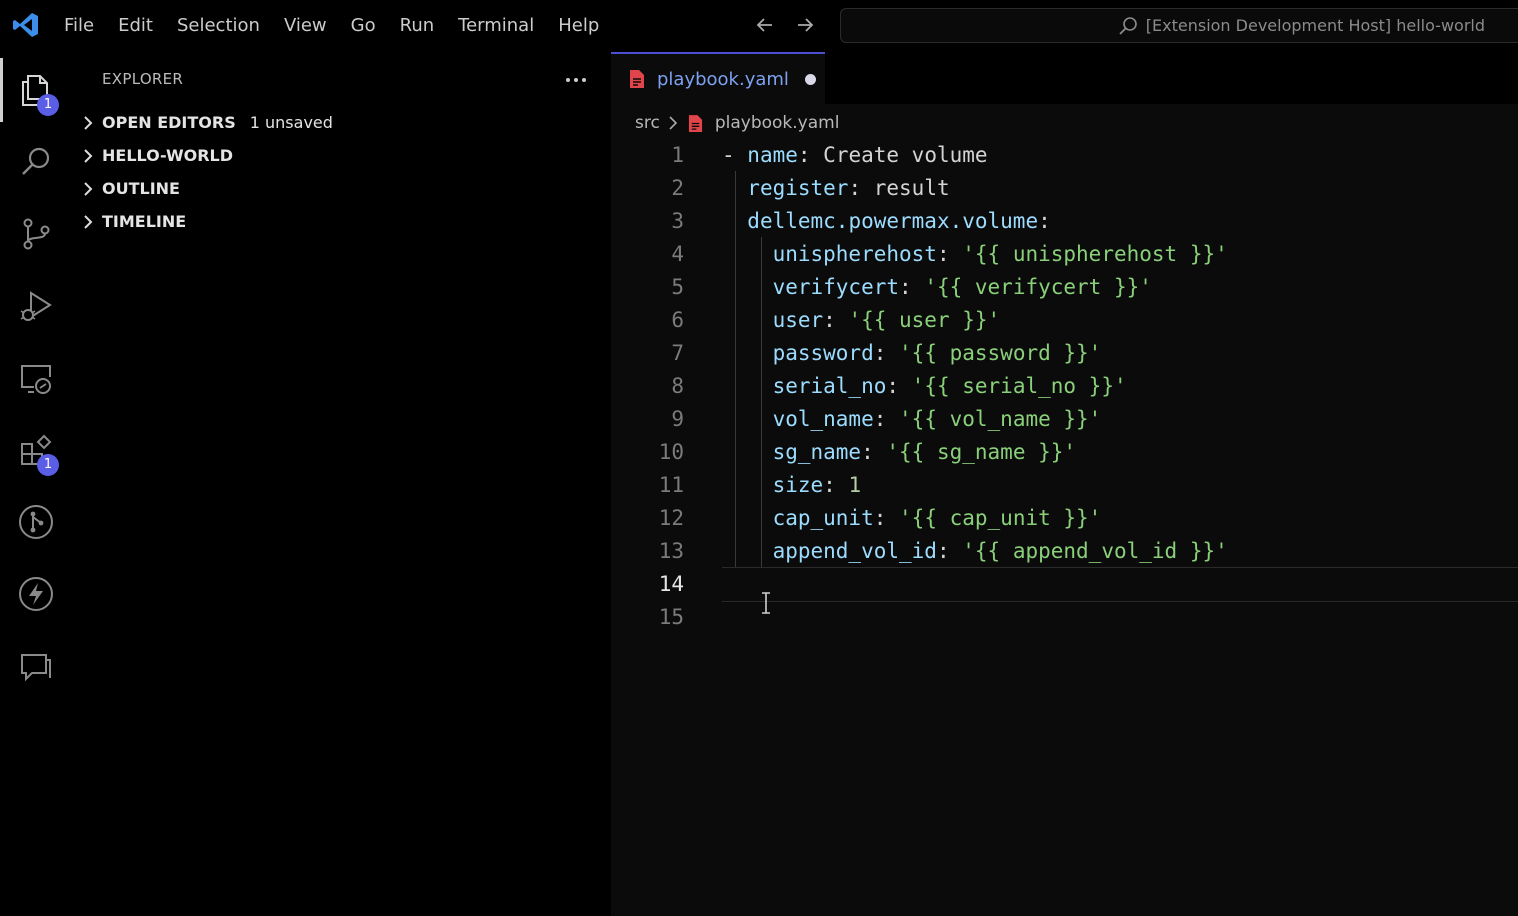  Describe the element at coordinates (143, 79) in the screenshot. I see `sidebar-title: EXPLORER` at that location.